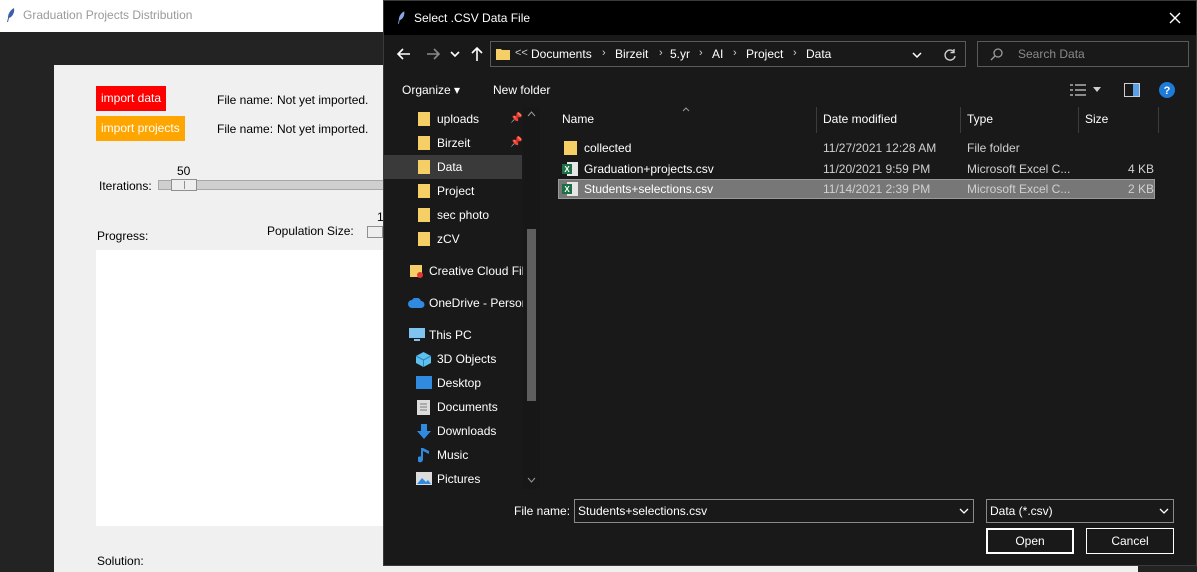 Image resolution: width=1197 pixels, height=572 pixels. I want to click on nav-item-label: Creative Cloud Fil, so click(477, 271).